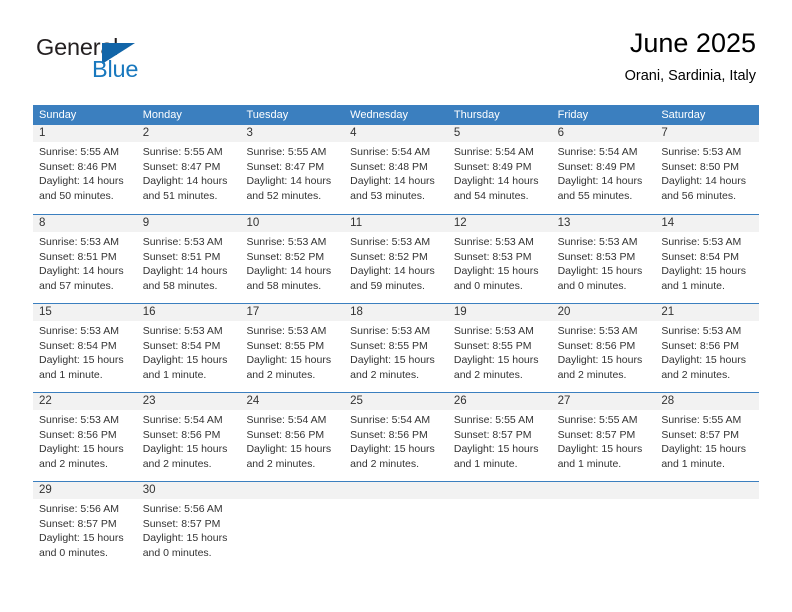  Describe the element at coordinates (356, 223) in the screenshot. I see `day-number: 11` at that location.